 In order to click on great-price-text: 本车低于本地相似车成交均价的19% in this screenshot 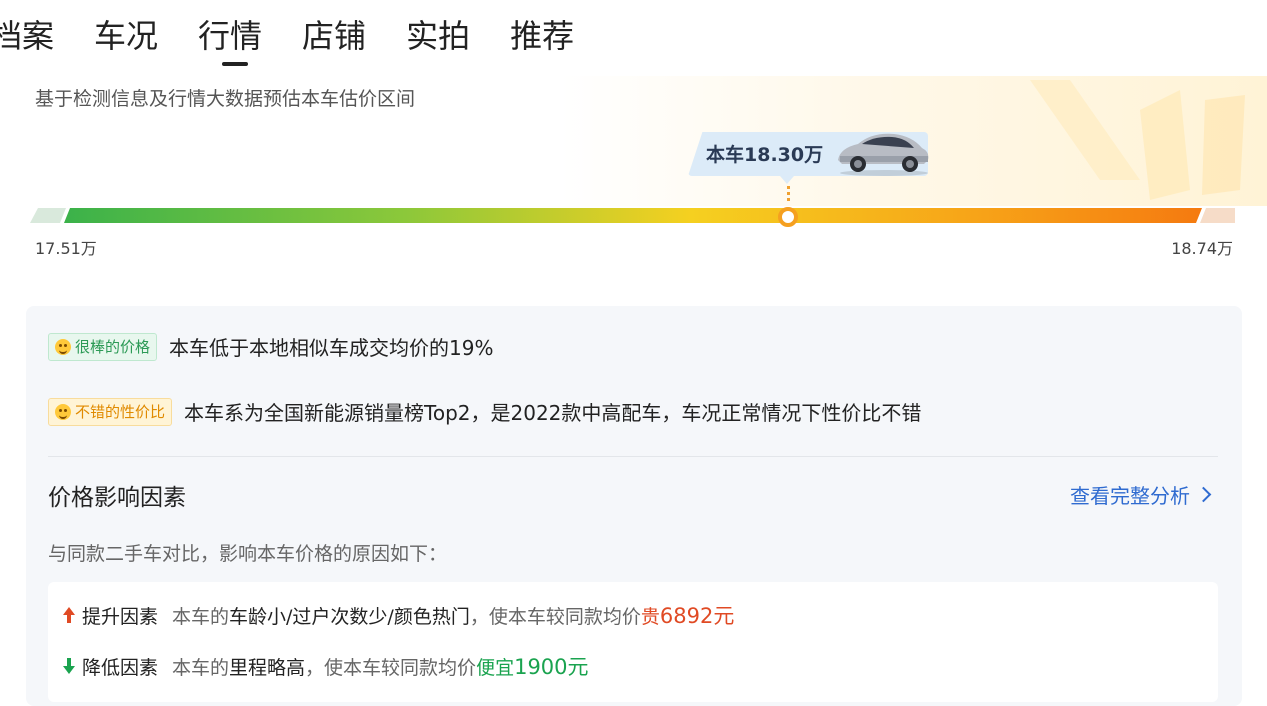, I will do `click(331, 348)`.